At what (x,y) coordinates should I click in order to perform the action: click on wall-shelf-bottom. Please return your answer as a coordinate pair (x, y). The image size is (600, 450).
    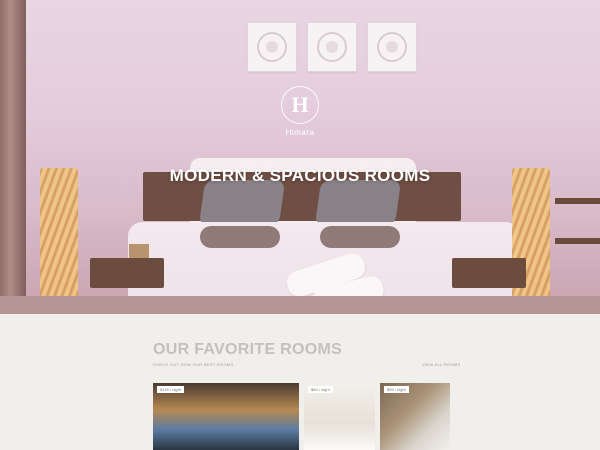
    Looking at the image, I should click on (577, 241).